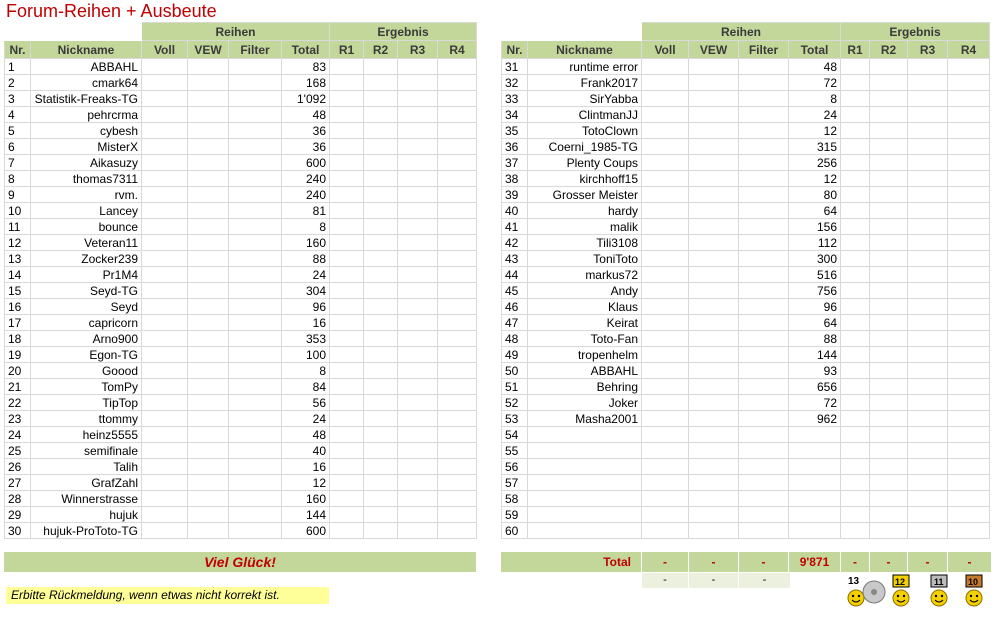 This screenshot has width=1002, height=624. I want to click on subtotal-row: - - -, so click(716, 580).